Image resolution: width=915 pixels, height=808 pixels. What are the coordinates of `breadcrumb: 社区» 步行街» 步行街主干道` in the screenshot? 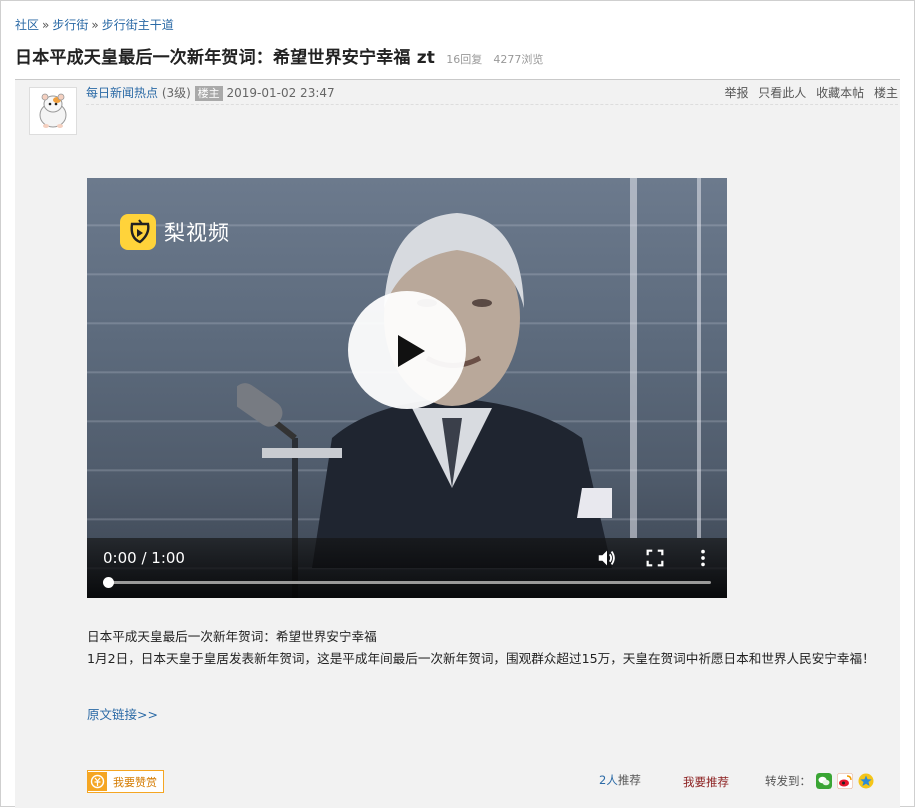 It's located at (94, 24).